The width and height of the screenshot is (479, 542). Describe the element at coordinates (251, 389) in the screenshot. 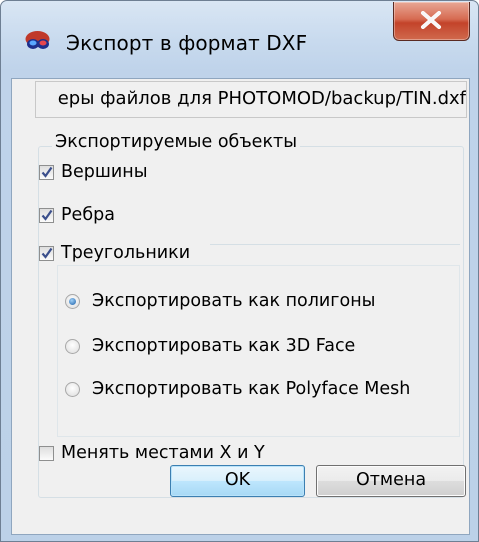

I see `export-as-polyface-mesh-label: Экспортировать как Polyface Mesh` at that location.